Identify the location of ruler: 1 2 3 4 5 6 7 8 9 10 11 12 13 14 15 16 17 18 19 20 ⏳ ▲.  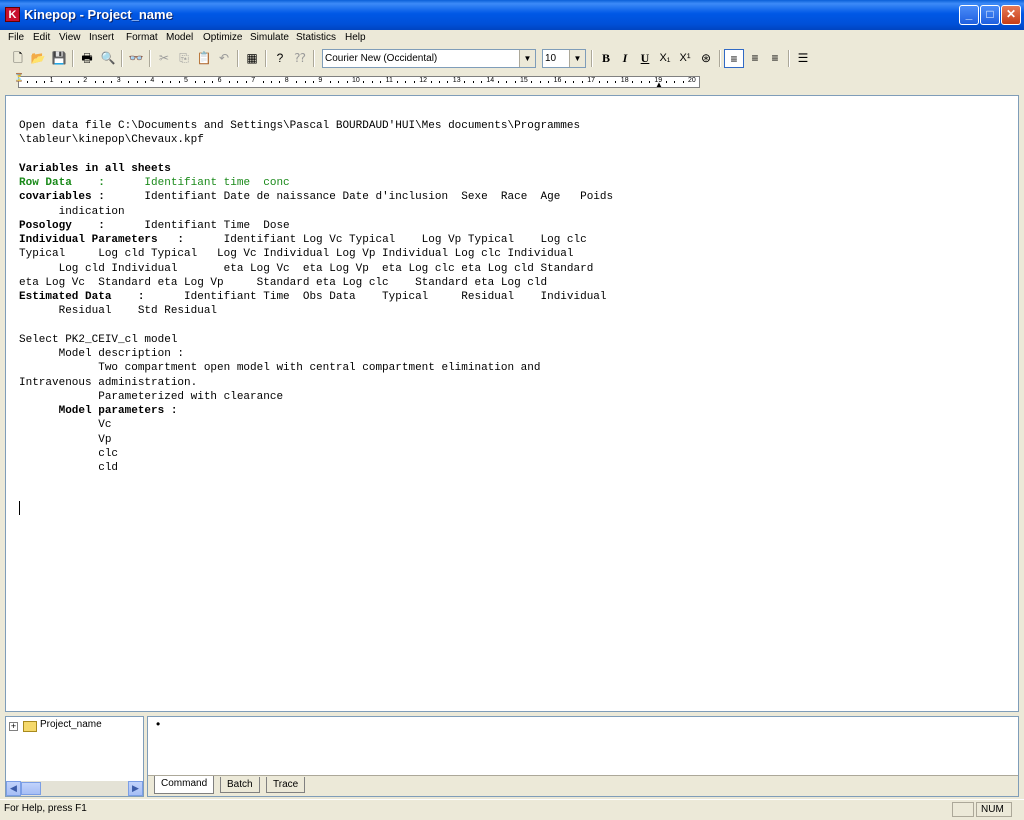
(512, 82).